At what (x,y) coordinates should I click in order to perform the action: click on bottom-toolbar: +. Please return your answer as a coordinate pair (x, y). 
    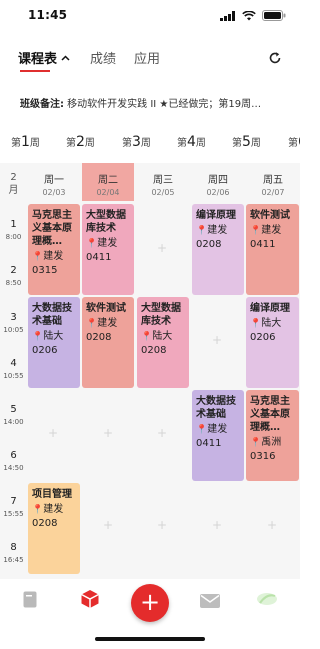
    Looking at the image, I should click on (150, 614).